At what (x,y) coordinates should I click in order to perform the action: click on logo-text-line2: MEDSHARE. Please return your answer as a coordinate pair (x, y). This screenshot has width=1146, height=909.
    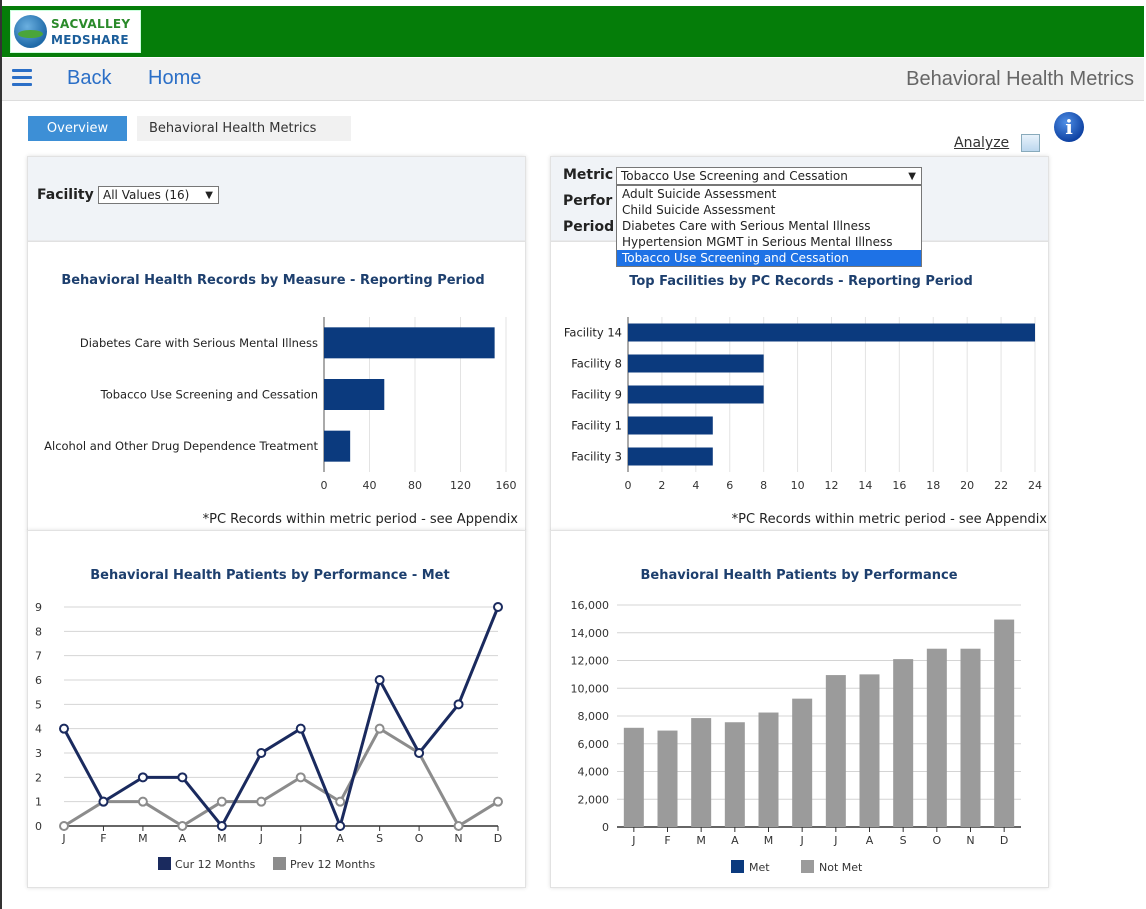
    Looking at the image, I should click on (90, 40).